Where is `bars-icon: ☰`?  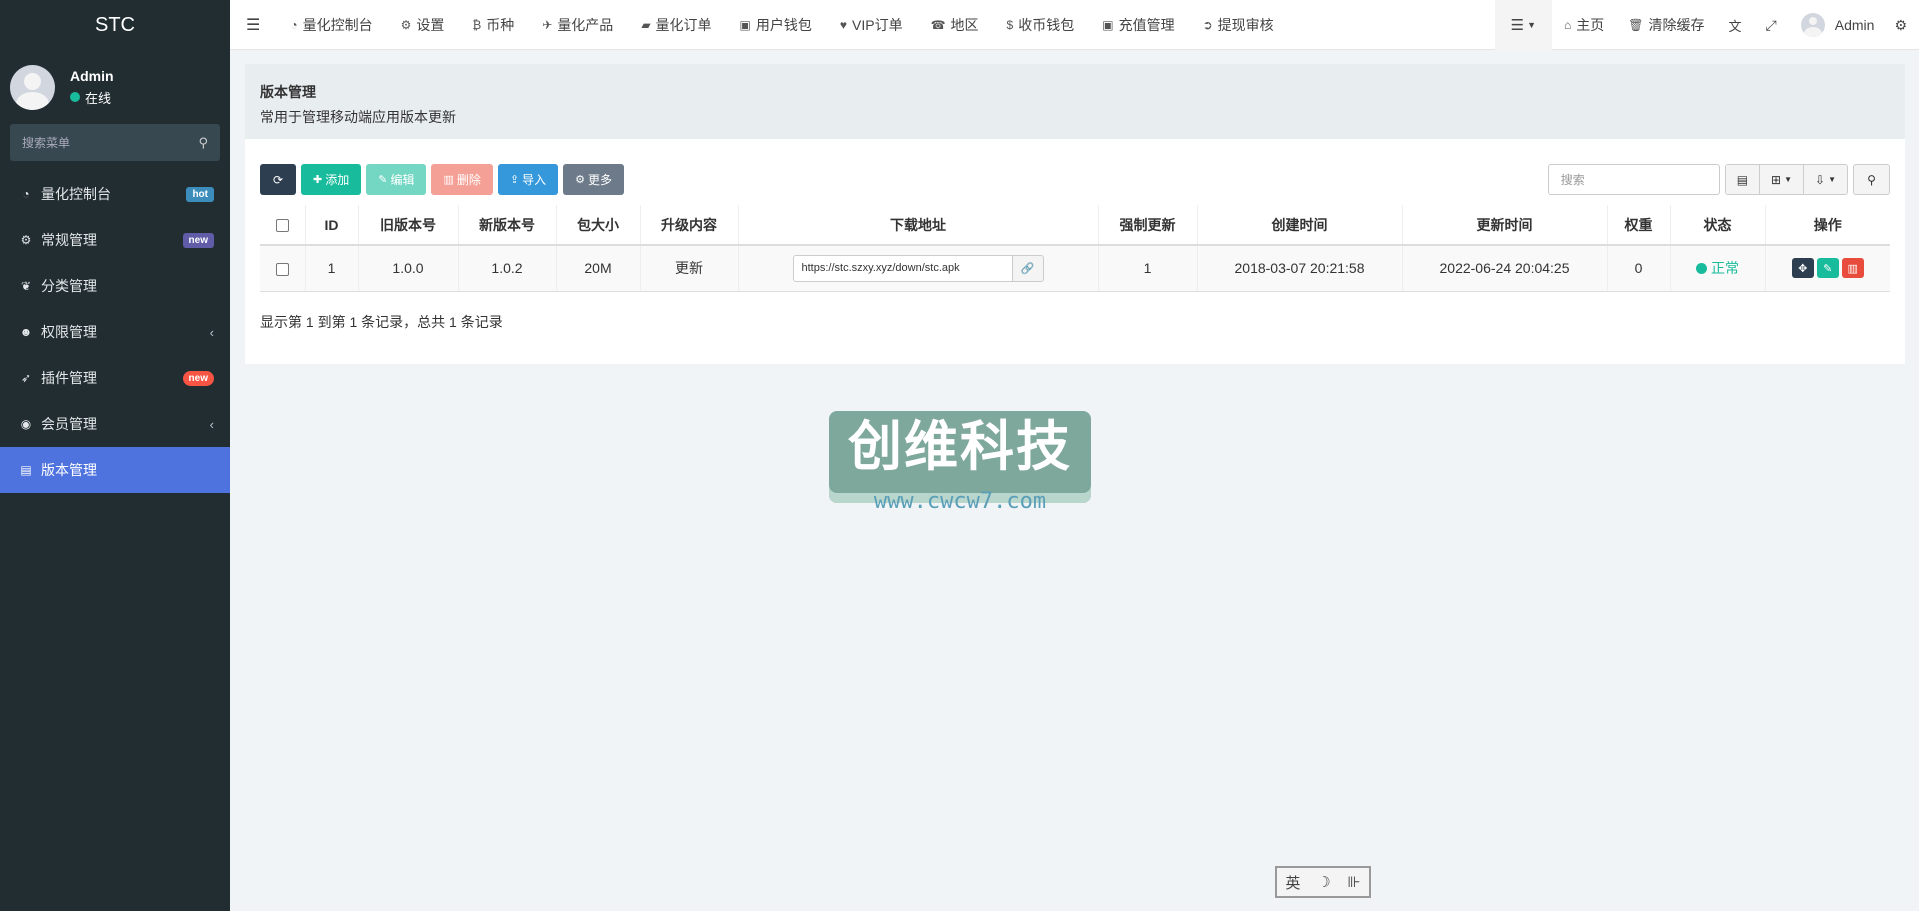 bars-icon: ☰ is located at coordinates (253, 25).